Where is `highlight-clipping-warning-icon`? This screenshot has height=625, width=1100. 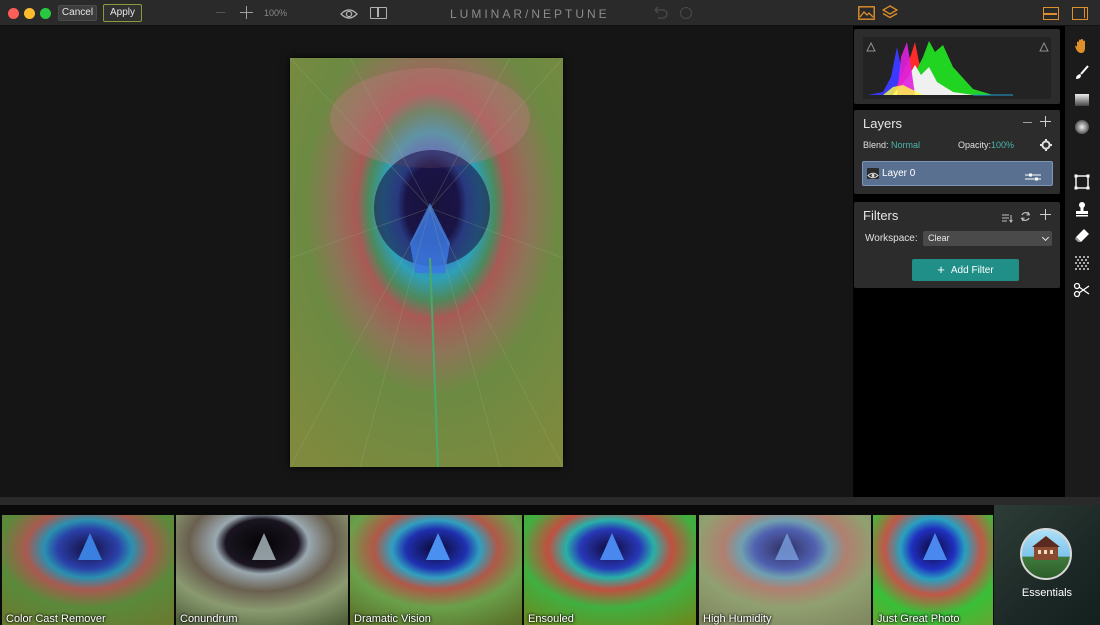
highlight-clipping-warning-icon is located at coordinates (1044, 45).